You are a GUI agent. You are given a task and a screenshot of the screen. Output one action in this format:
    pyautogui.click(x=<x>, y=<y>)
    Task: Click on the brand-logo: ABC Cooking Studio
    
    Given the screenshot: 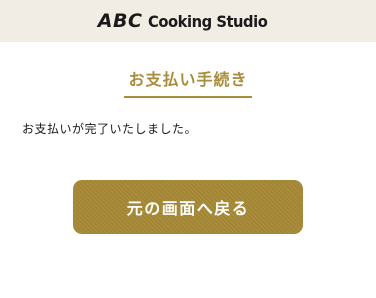 What is the action you would take?
    pyautogui.click(x=188, y=21)
    